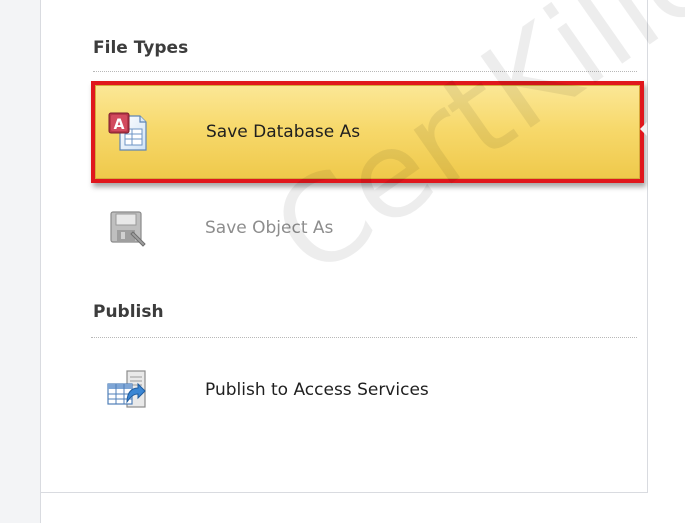 The height and width of the screenshot is (523, 685). What do you see at coordinates (364, 337) in the screenshot?
I see `publish-divider` at bounding box center [364, 337].